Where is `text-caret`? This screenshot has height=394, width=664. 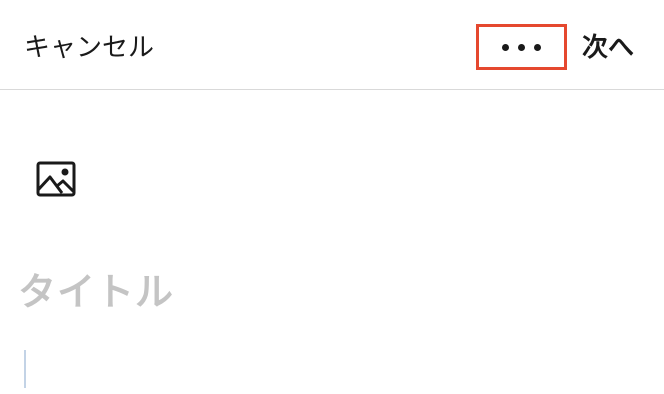
text-caret is located at coordinates (25, 369).